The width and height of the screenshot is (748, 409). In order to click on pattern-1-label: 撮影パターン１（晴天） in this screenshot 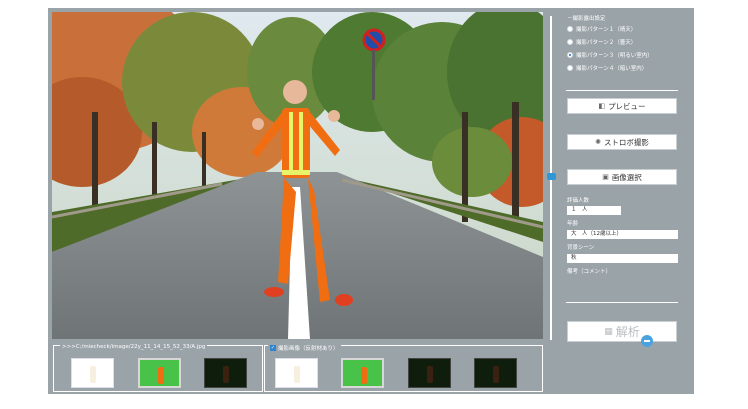, I will do `click(606, 30)`.